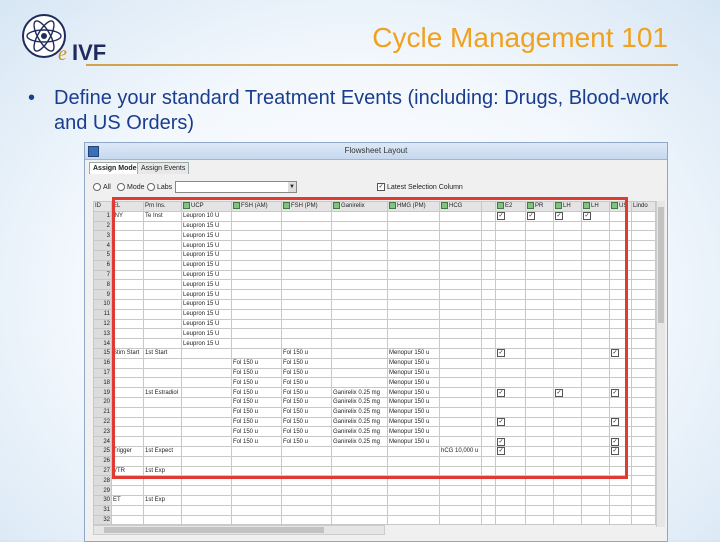  I want to click on column-header: FSH (AM), so click(256, 206).